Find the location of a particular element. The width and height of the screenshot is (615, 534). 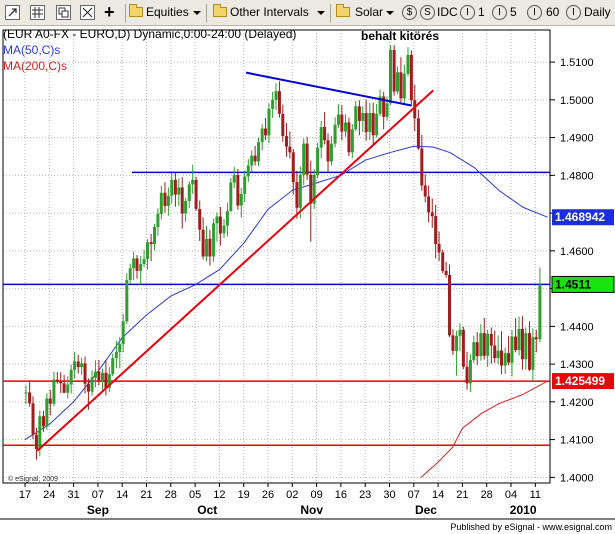

price-tag-label: 1.4511 is located at coordinates (573, 284).